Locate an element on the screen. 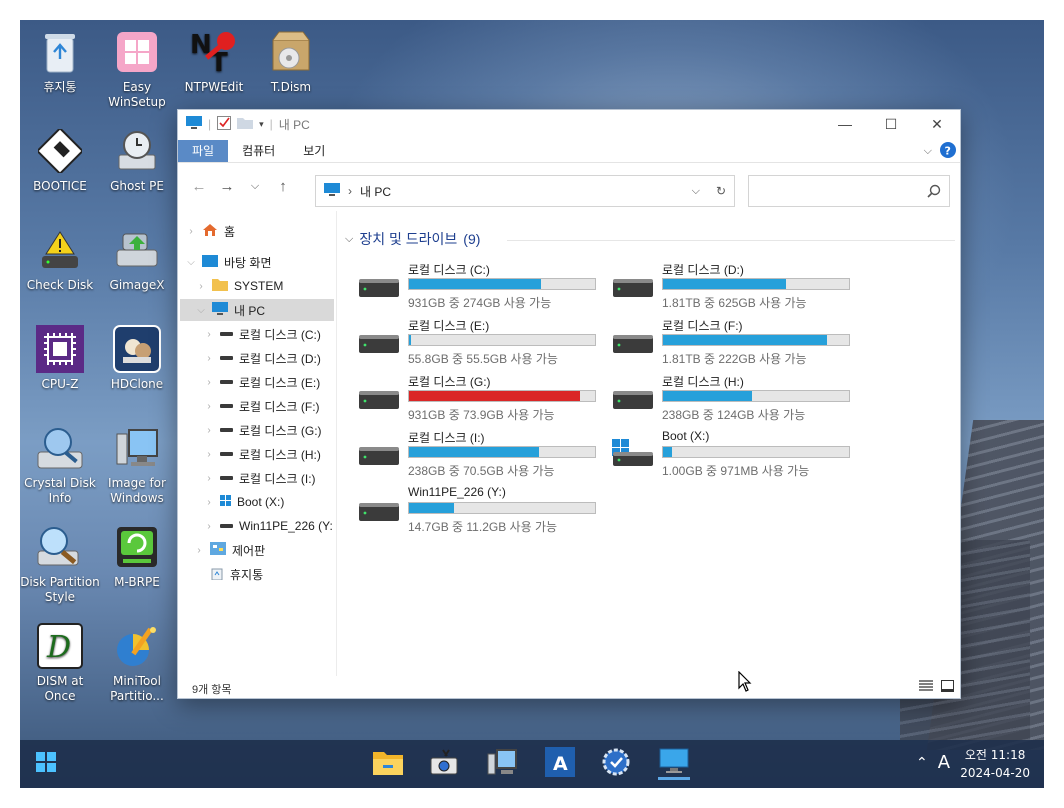 This screenshot has width=1064, height=808. tab-view: 보기 is located at coordinates (314, 151).